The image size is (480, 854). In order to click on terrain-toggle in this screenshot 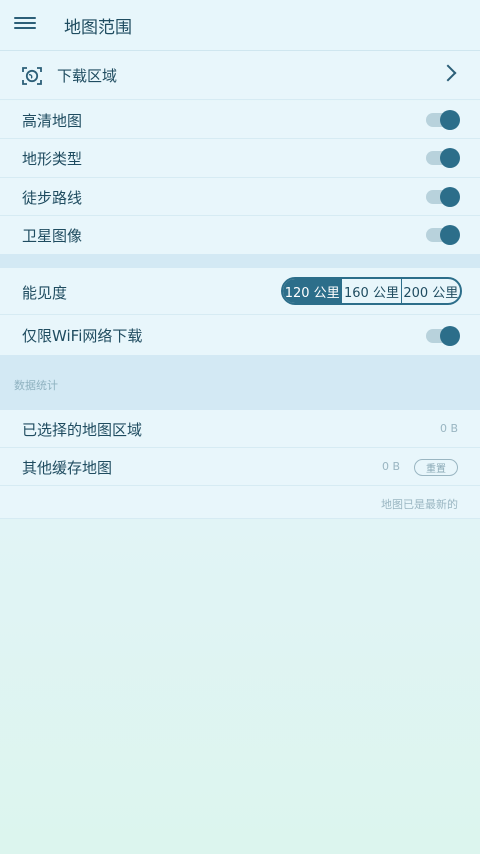, I will do `click(443, 158)`.